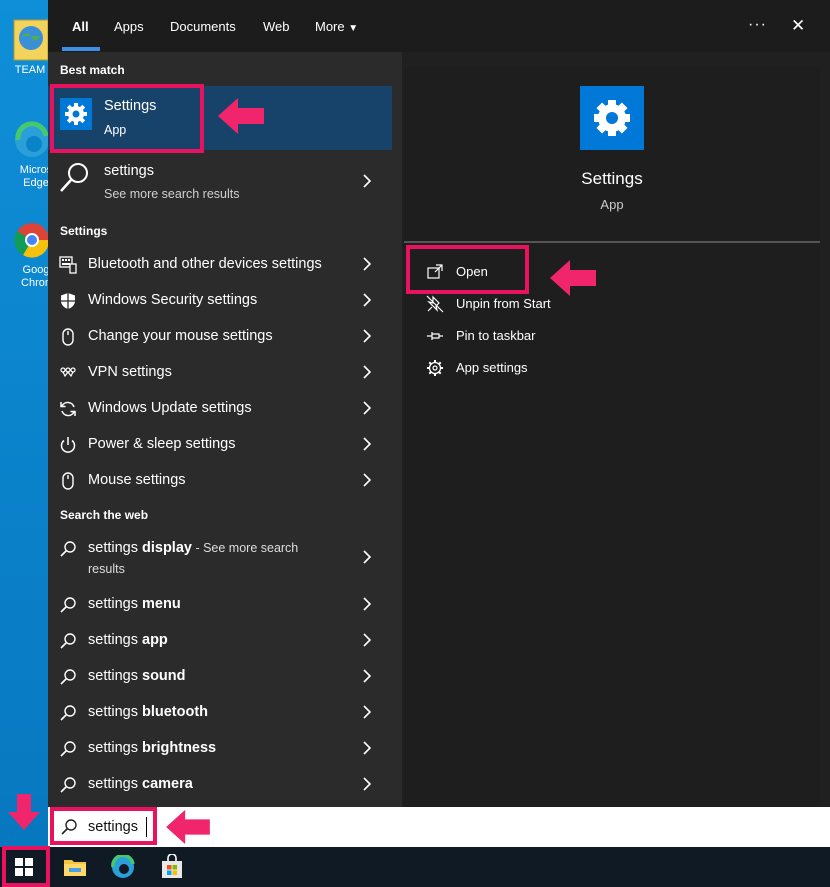  What do you see at coordinates (30, 40) in the screenshot?
I see `globe-icon` at bounding box center [30, 40].